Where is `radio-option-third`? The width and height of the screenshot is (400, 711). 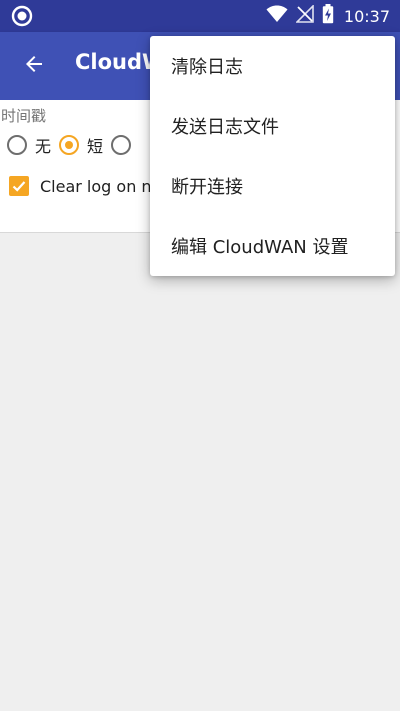 radio-option-third is located at coordinates (125, 145).